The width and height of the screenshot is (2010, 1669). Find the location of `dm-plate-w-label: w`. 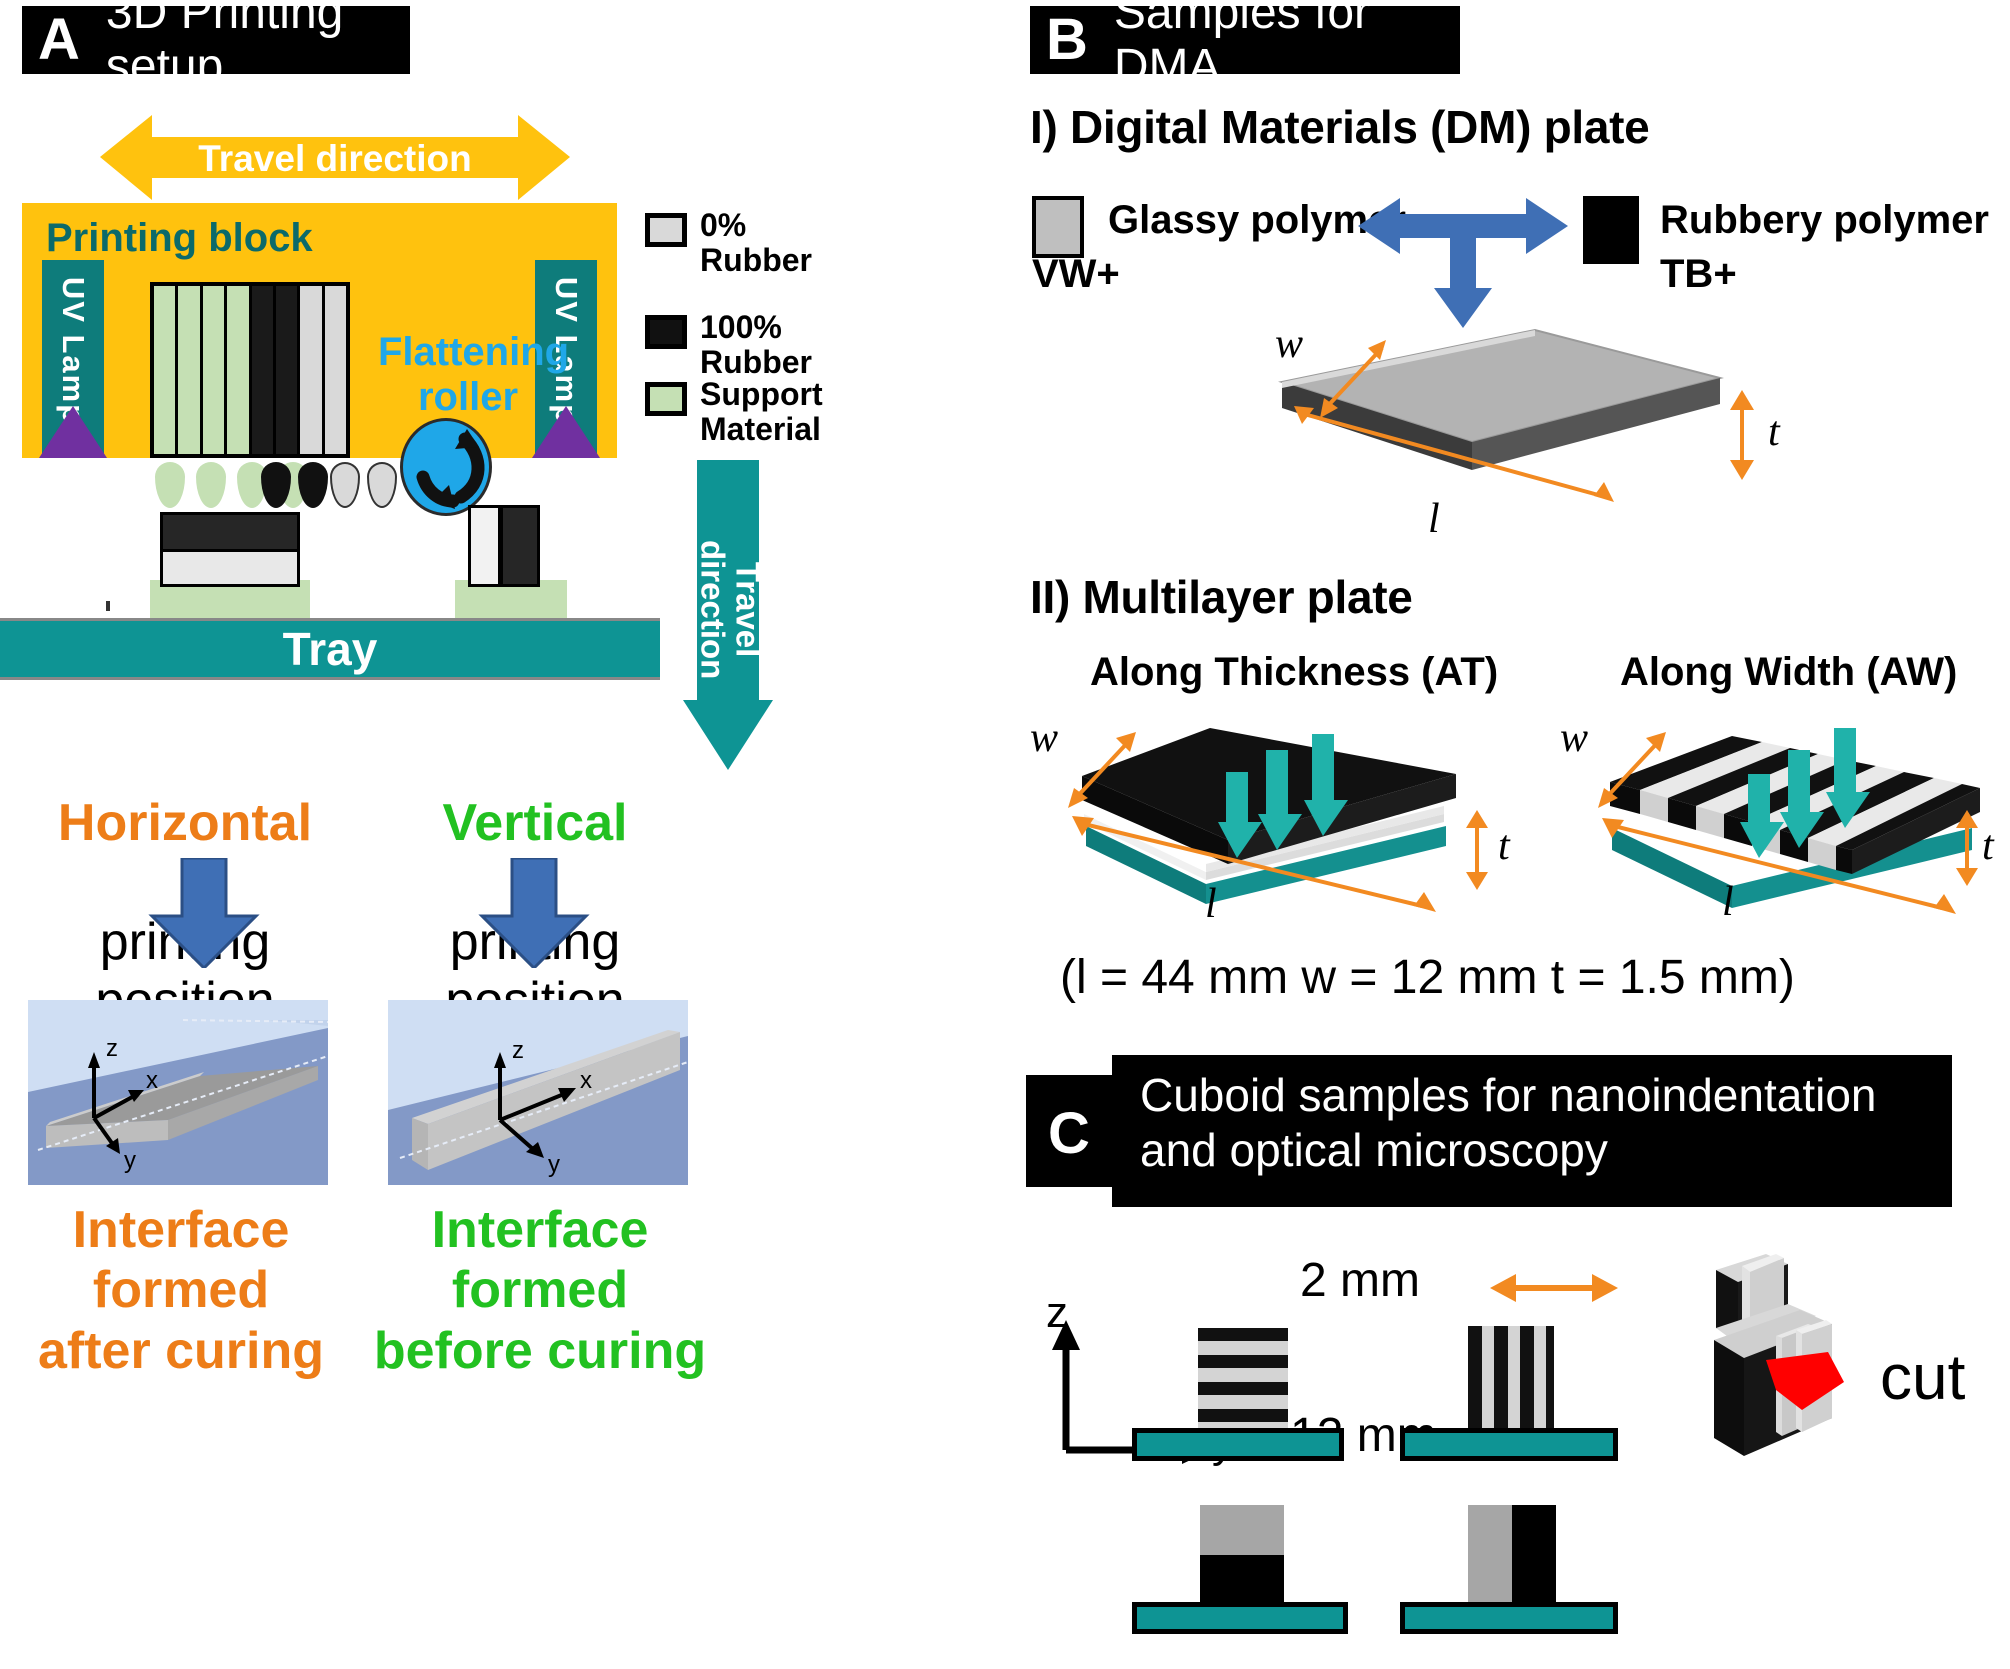

dm-plate-w-label: w is located at coordinates (1289, 344).